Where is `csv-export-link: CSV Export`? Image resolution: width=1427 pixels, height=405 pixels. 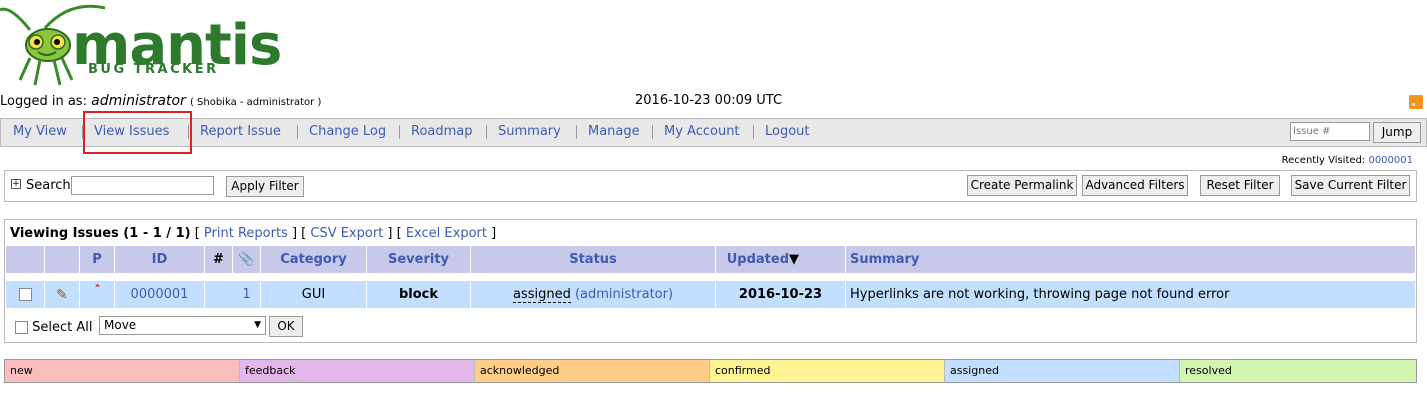
csv-export-link: CSV Export is located at coordinates (346, 233).